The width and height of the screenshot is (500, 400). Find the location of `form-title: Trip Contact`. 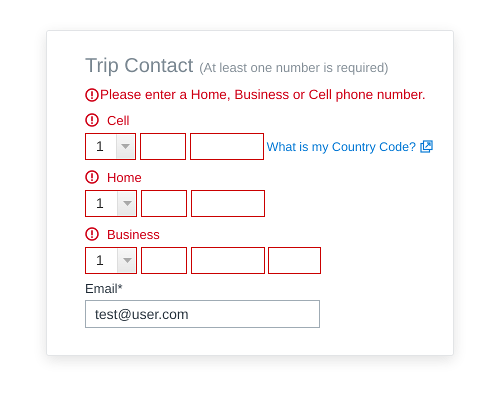

form-title: Trip Contact is located at coordinates (139, 66).